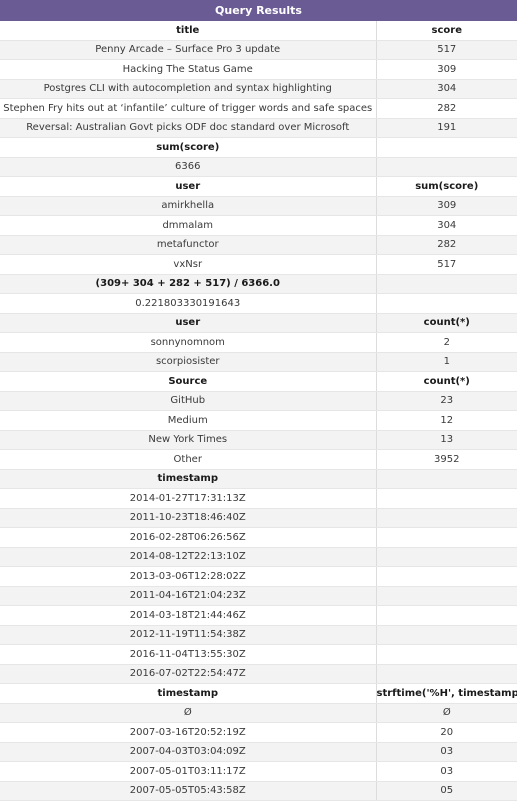  Describe the element at coordinates (188, 264) in the screenshot. I see `table-cell: vxNsr` at that location.